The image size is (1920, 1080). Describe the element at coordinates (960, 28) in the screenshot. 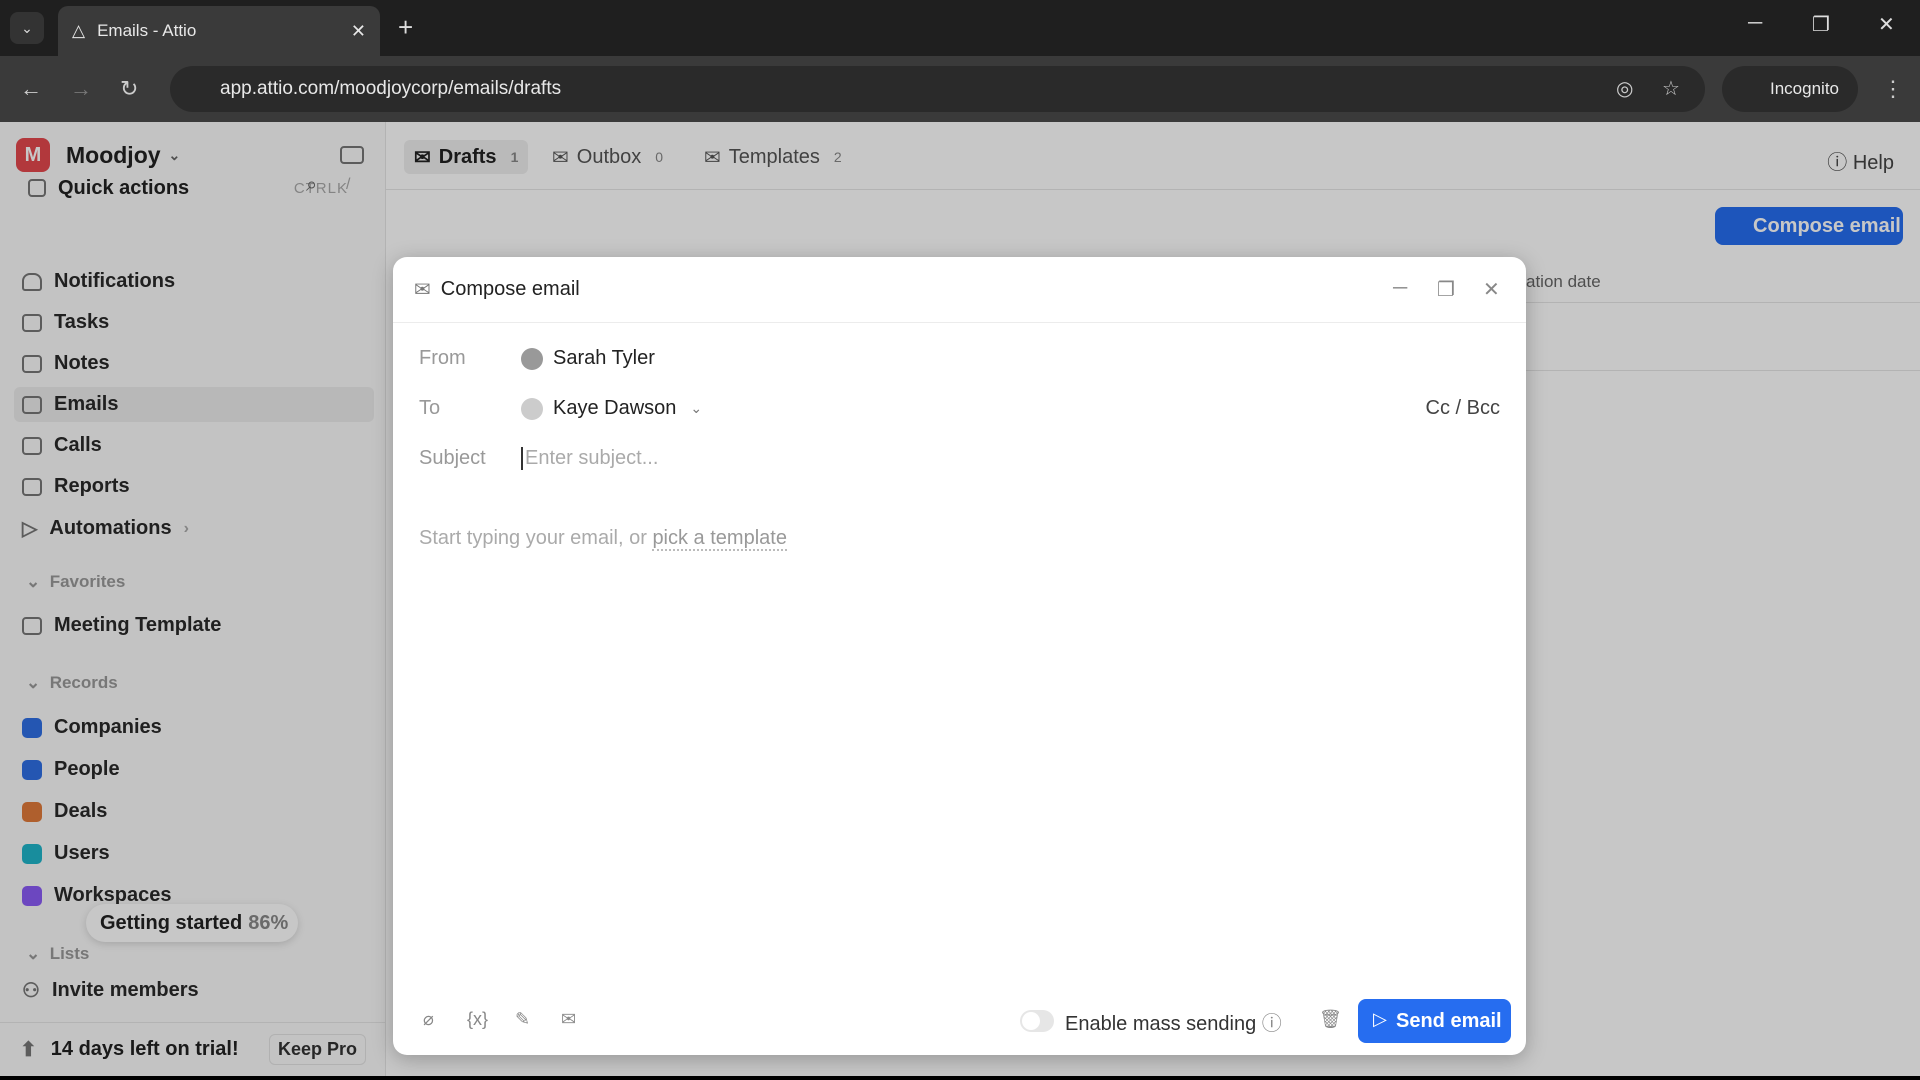

I see `browser-tab-bar: ⌄ △ Emails - Attio ✕ + ─ ❐ ✕` at that location.